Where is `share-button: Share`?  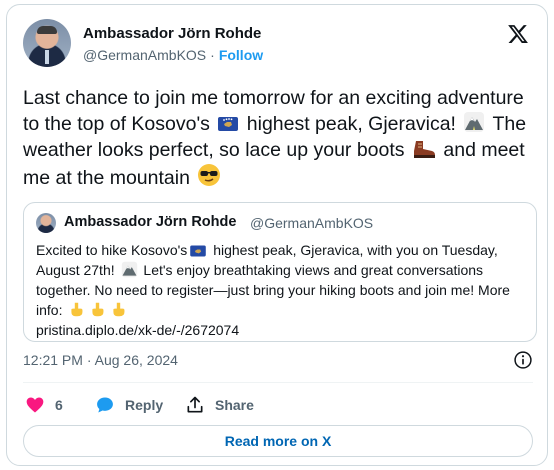 share-button: Share is located at coordinates (219, 405).